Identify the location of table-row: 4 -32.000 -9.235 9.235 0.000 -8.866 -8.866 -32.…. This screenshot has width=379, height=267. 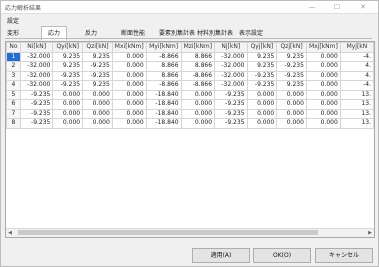
(190, 85).